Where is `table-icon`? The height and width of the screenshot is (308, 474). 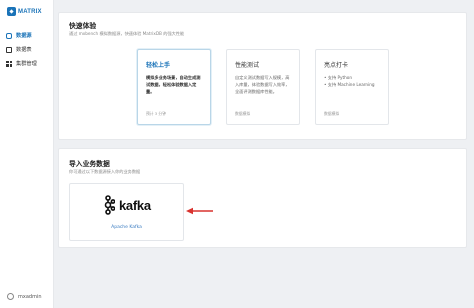 table-icon is located at coordinates (9, 49).